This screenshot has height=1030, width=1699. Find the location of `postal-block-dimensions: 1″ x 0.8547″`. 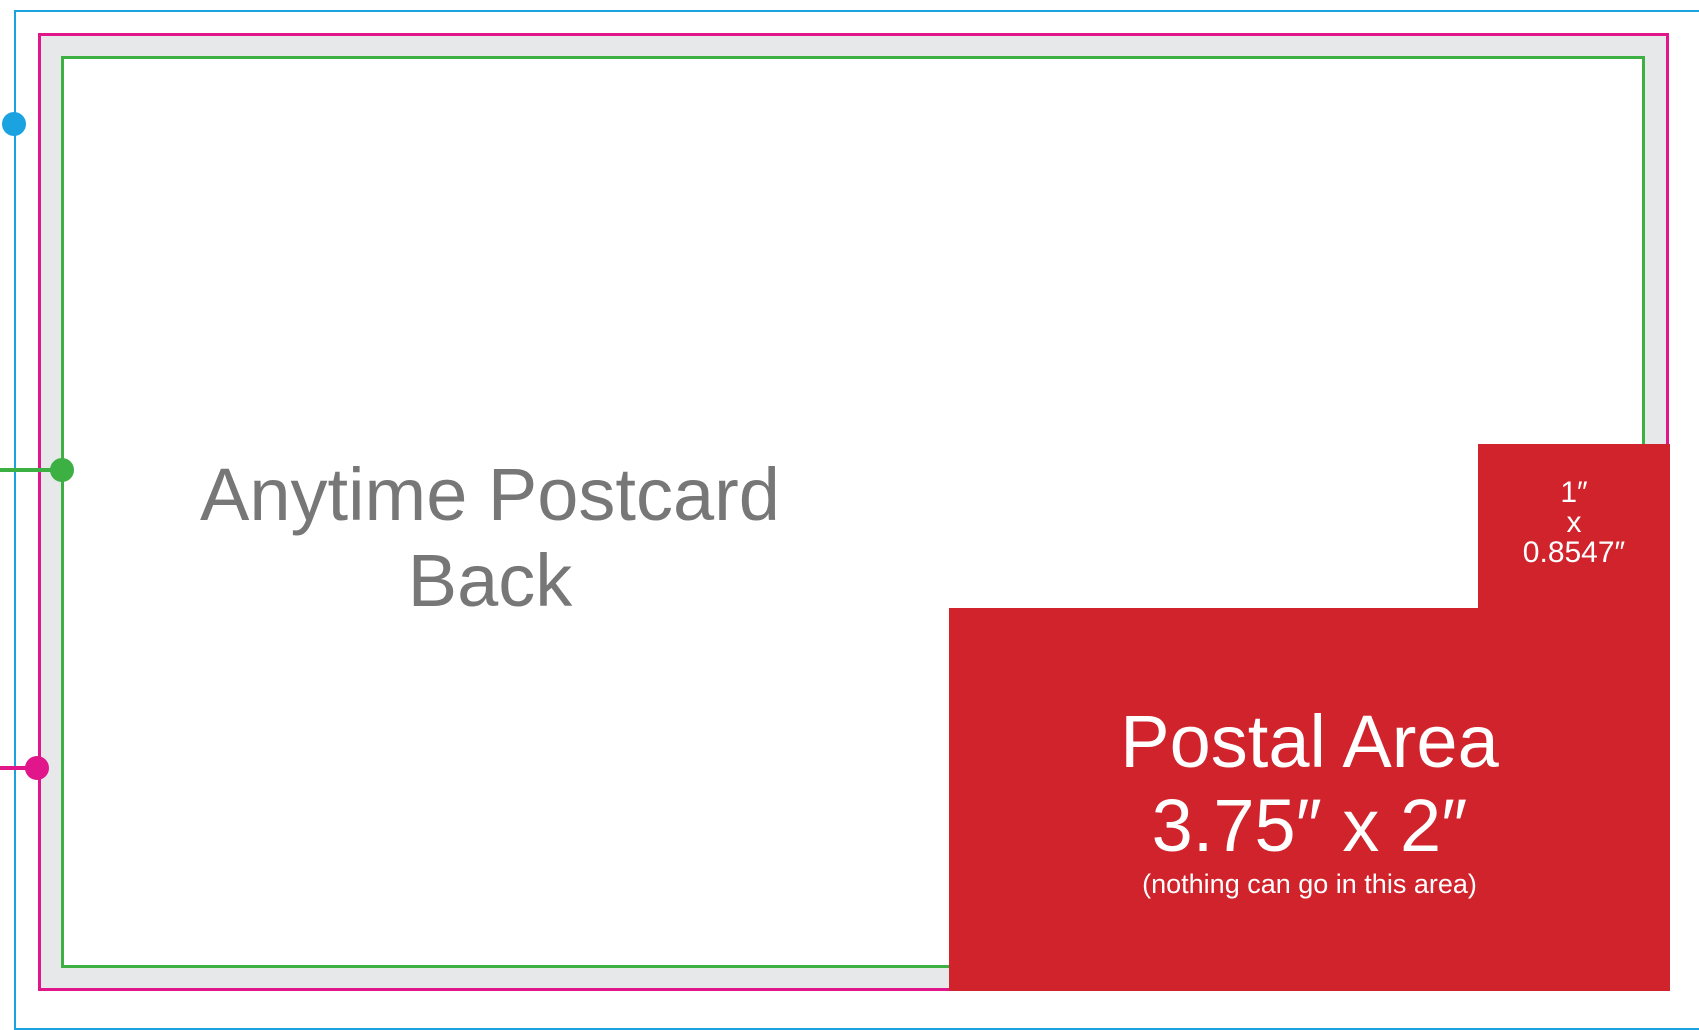

postal-block-dimensions: 1″ x 0.8547″ is located at coordinates (1574, 523).